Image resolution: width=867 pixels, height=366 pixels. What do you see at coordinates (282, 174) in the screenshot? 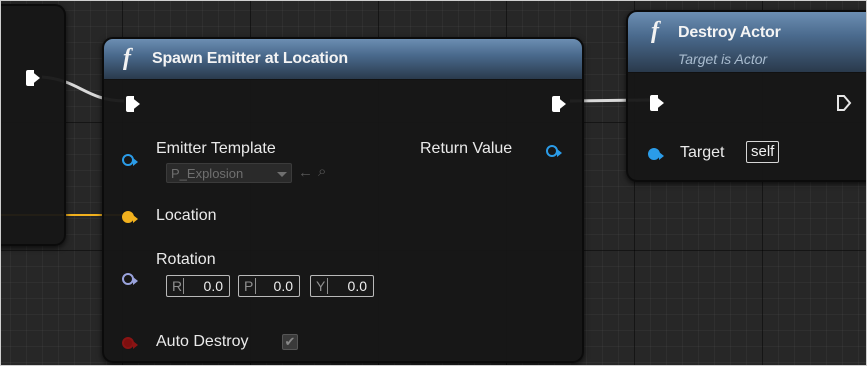
I see `chevron-down-icon` at bounding box center [282, 174].